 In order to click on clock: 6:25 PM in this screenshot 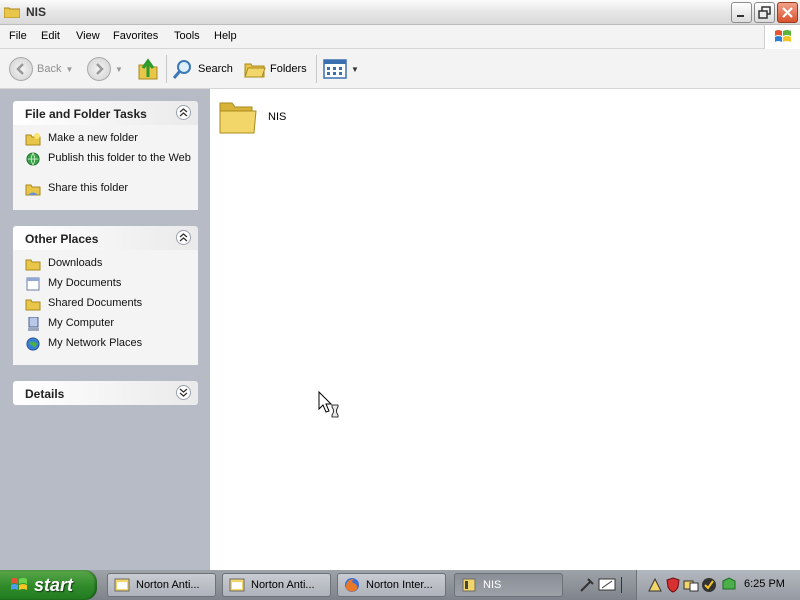, I will do `click(764, 584)`.